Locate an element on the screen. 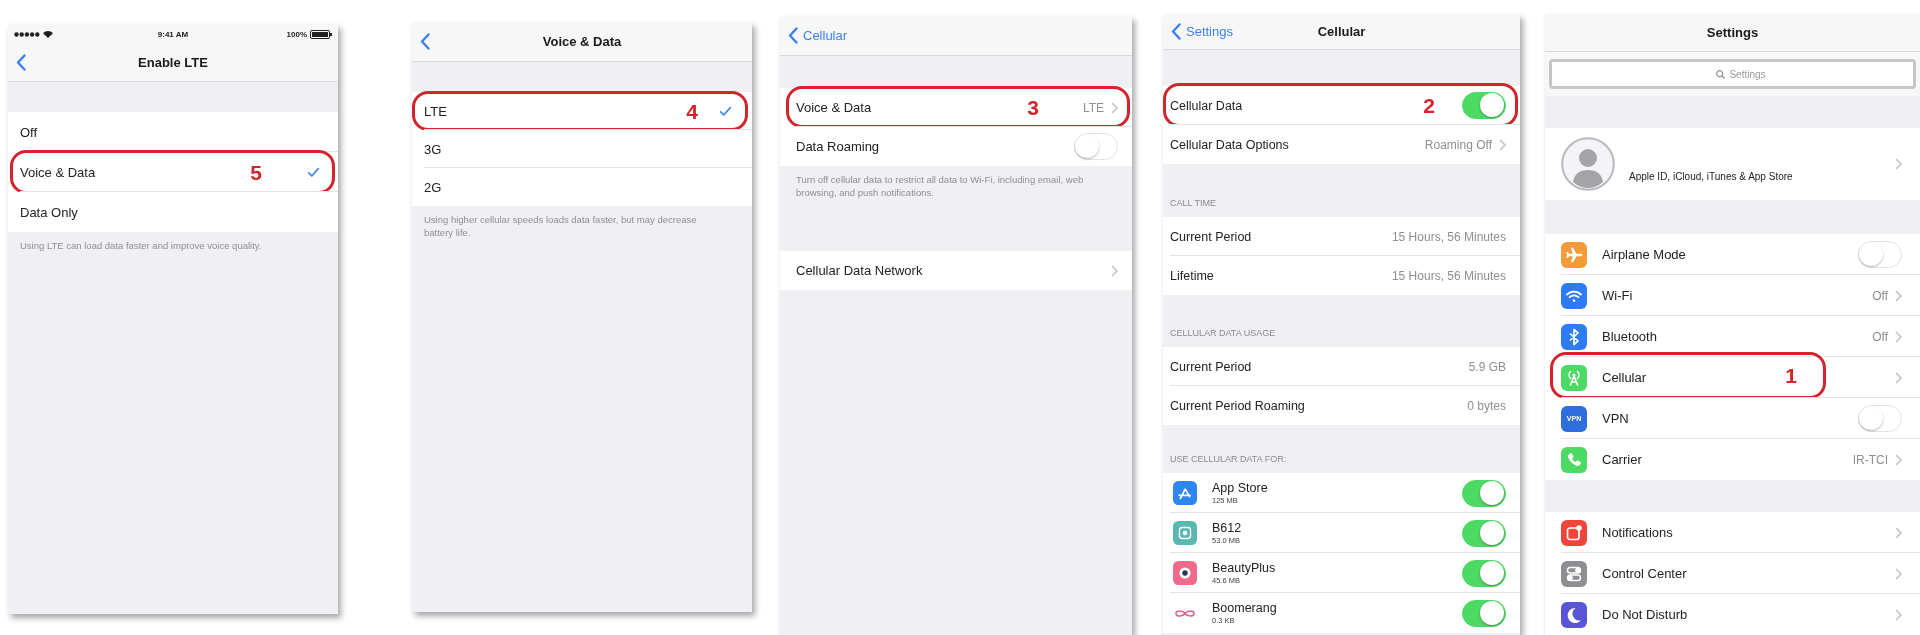 Image resolution: width=1920 pixels, height=635 pixels. row-value: Off is located at coordinates (1880, 336).